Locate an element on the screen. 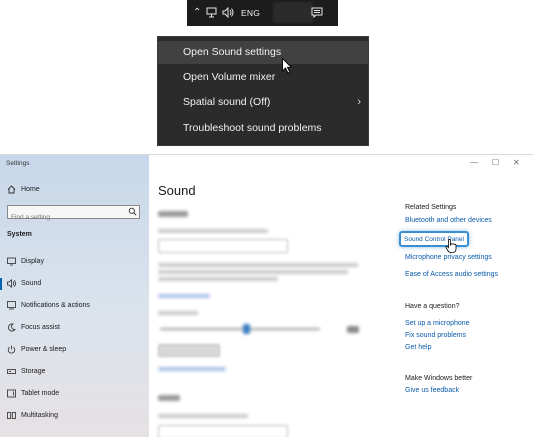  close-button: ✕ is located at coordinates (516, 162).